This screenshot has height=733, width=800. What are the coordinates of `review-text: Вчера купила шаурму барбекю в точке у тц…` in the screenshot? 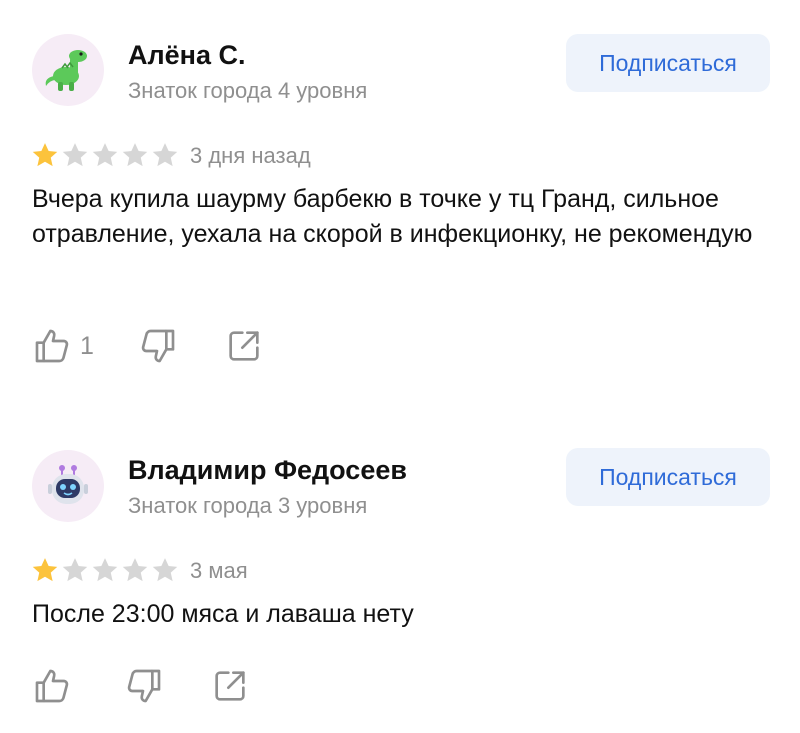 It's located at (392, 216).